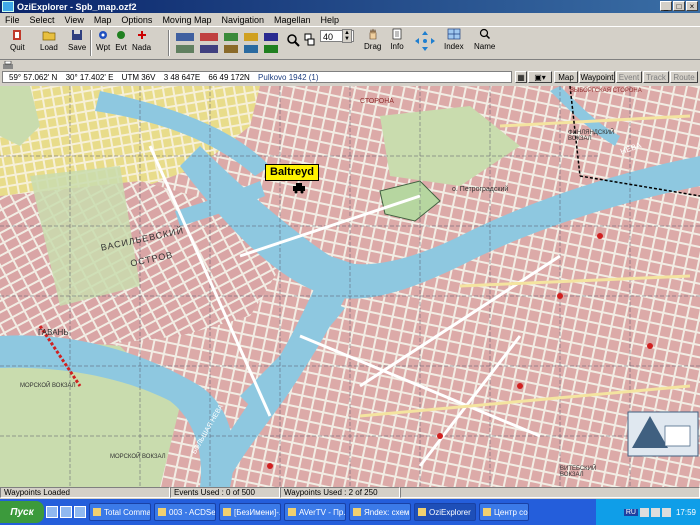 This screenshot has height=525, width=700. I want to click on quicklaunch-media-icon, so click(80, 512).